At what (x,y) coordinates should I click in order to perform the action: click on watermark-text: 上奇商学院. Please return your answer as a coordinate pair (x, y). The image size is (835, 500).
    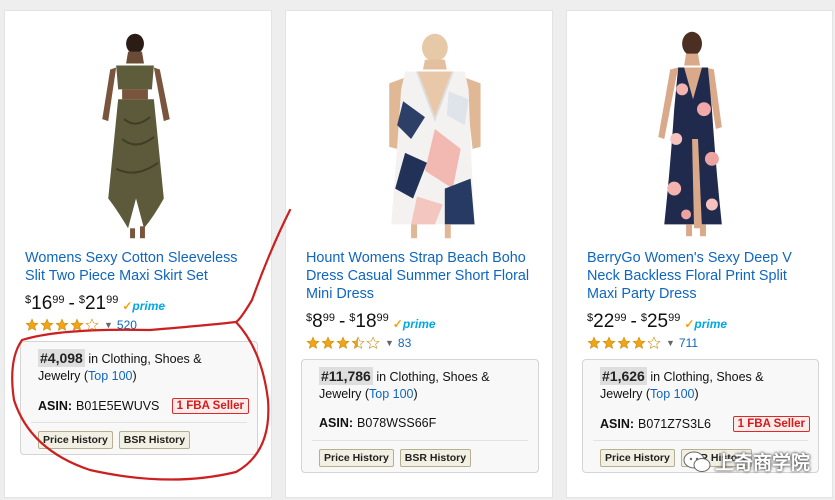
    Looking at the image, I should click on (763, 463).